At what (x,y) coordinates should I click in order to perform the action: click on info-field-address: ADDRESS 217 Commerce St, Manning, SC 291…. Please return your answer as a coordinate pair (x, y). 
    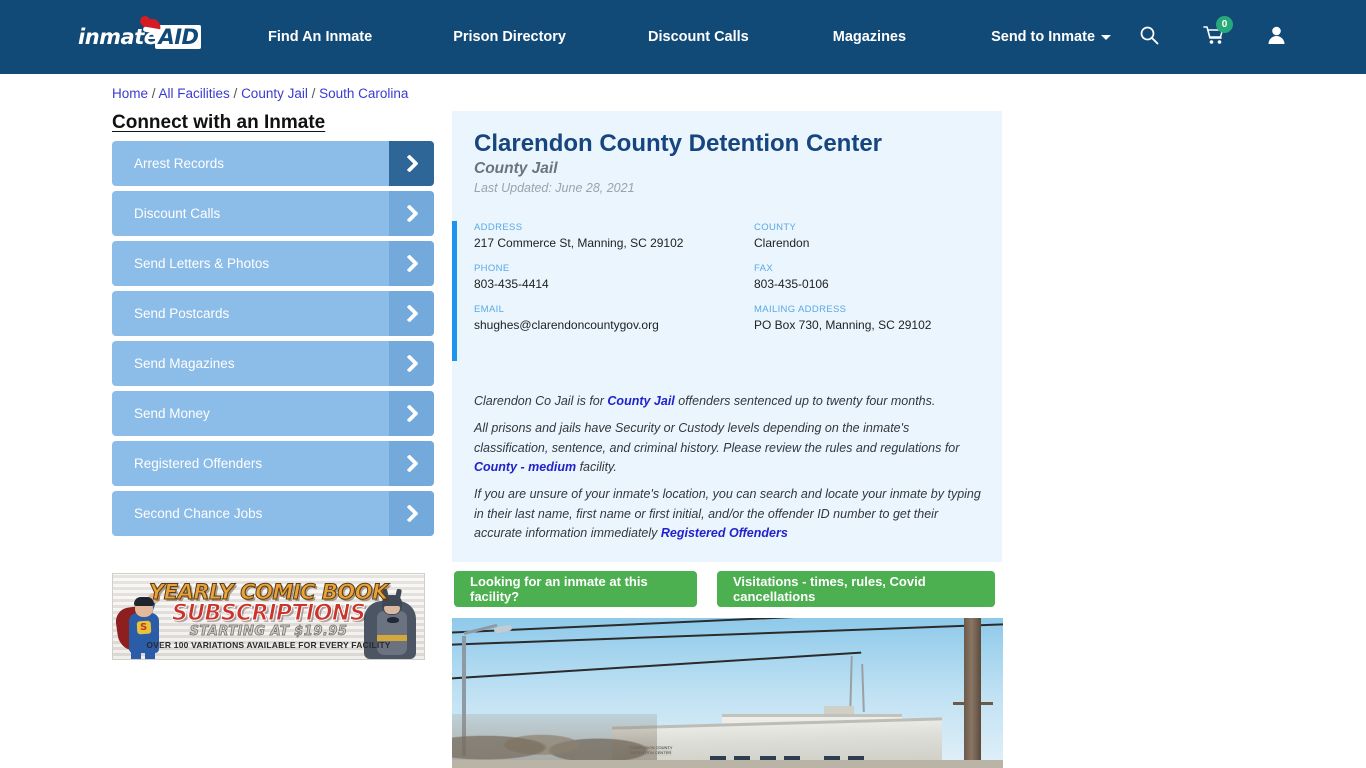
    Looking at the image, I should click on (614, 241).